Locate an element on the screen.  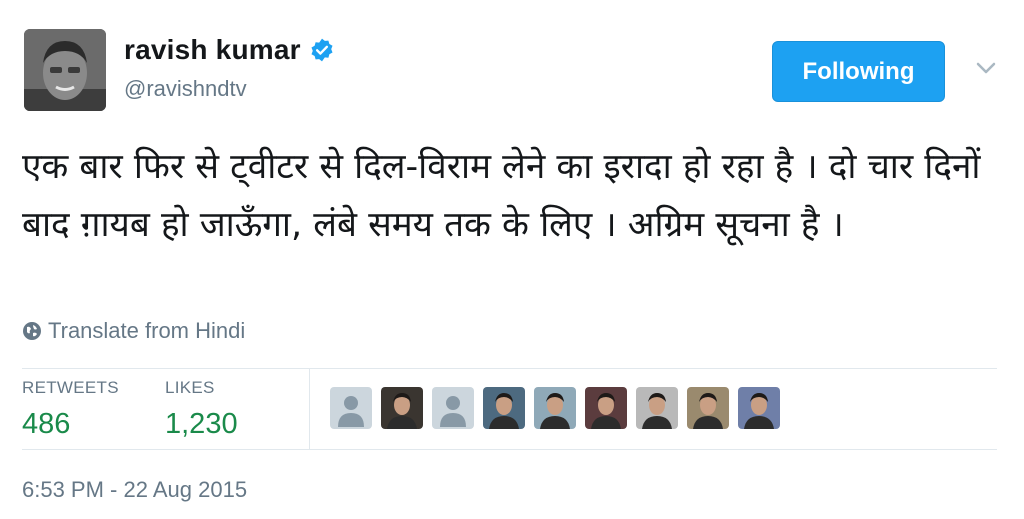
user-handle: @ravishndtv is located at coordinates (185, 89).